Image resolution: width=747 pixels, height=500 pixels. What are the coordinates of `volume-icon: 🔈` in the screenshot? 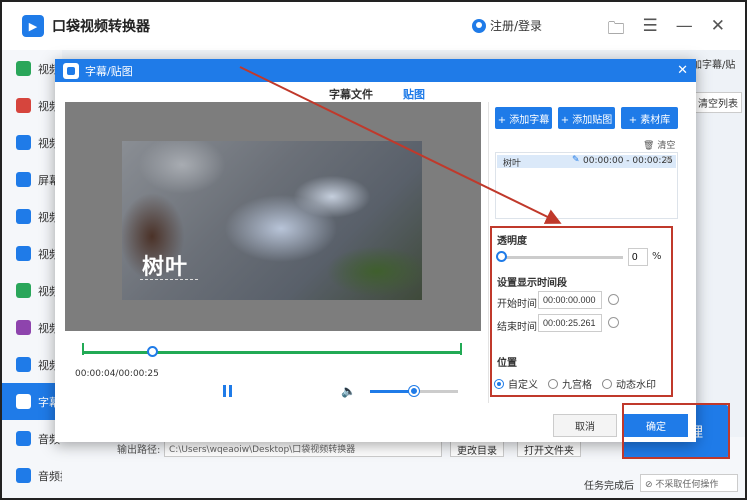 It's located at (348, 391).